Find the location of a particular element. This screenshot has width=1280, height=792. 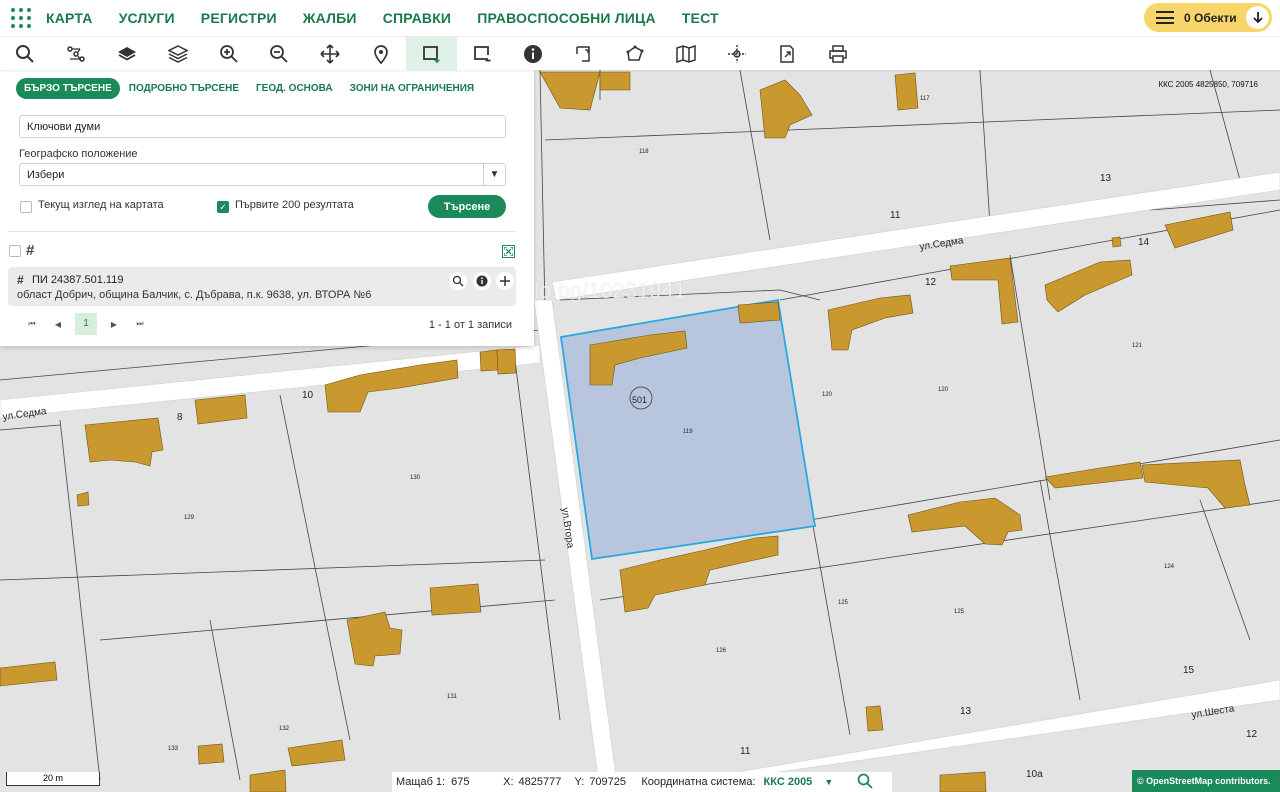

pan-tool is located at coordinates (330, 54).